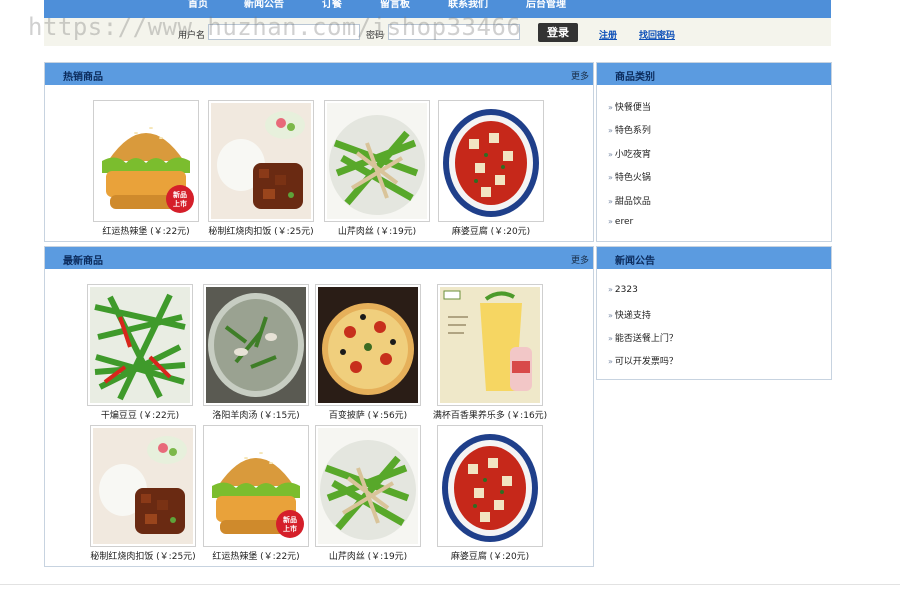  Describe the element at coordinates (546, 5) in the screenshot. I see `nav-item-admin: 后台管理` at that location.